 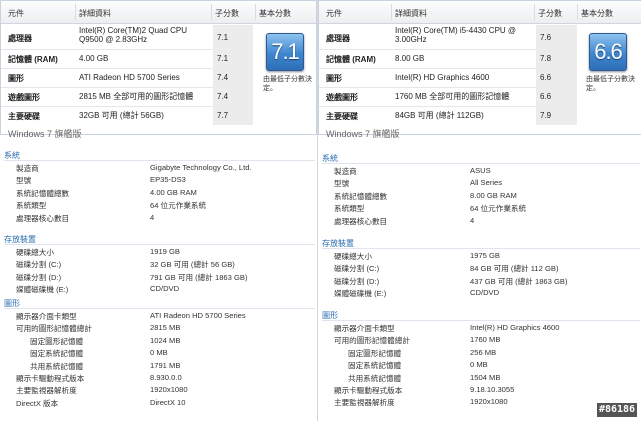 I want to click on row-label: 遊戲圖形, so click(x=24, y=97).